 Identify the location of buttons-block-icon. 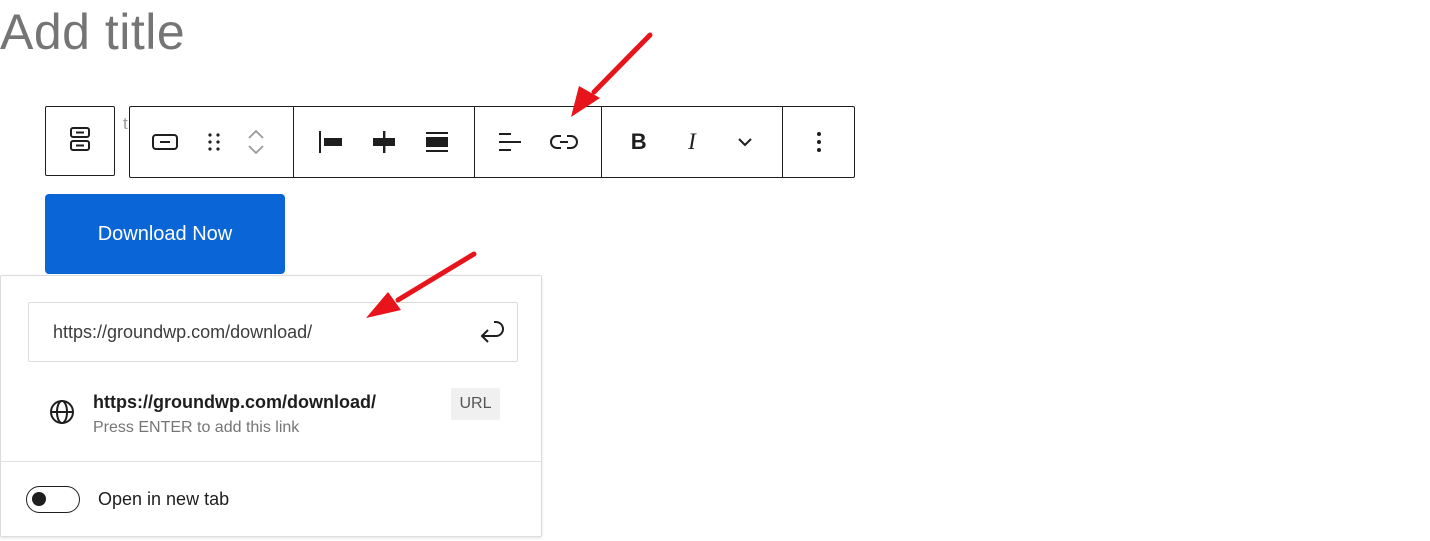
(80, 141).